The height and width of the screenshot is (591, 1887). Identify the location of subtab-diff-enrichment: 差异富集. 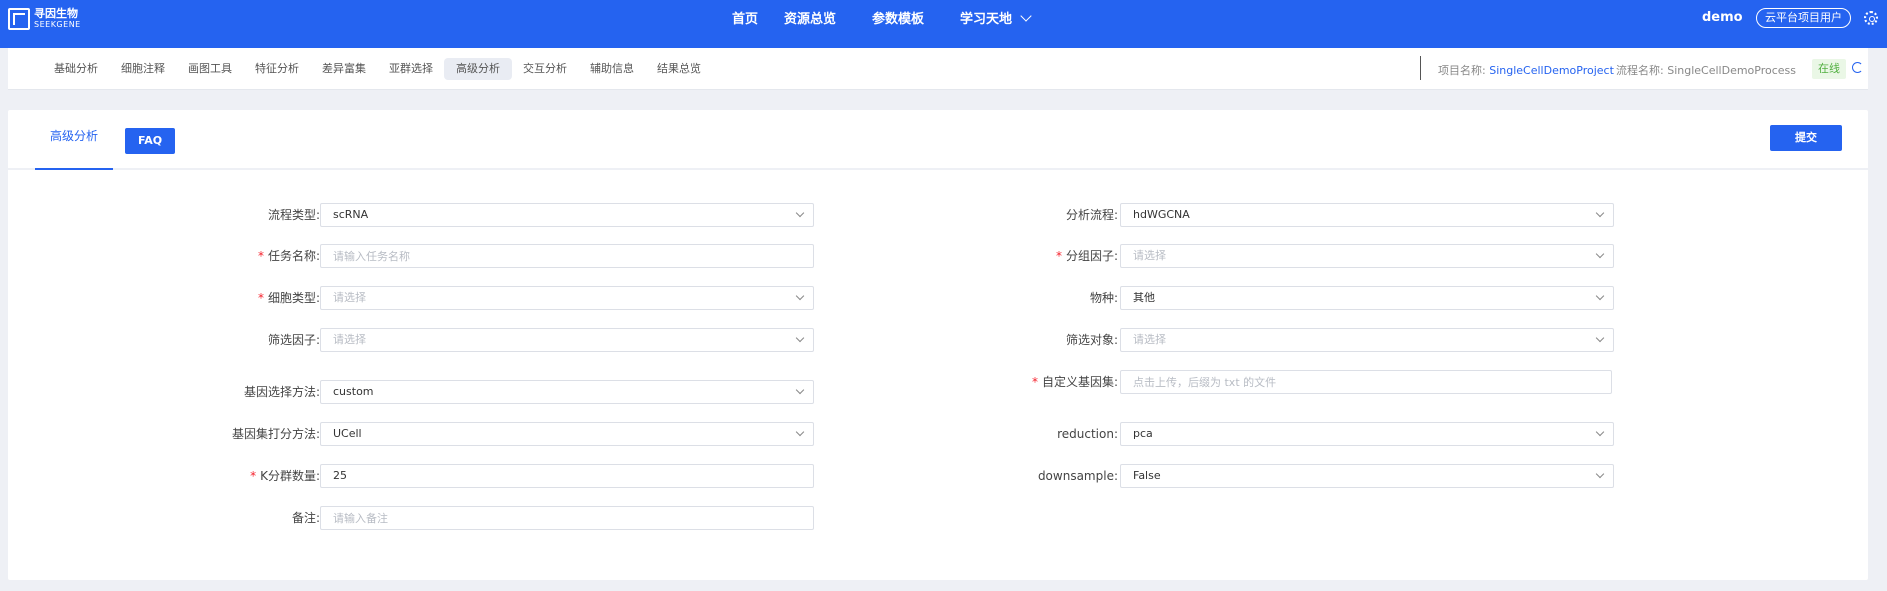
(344, 69).